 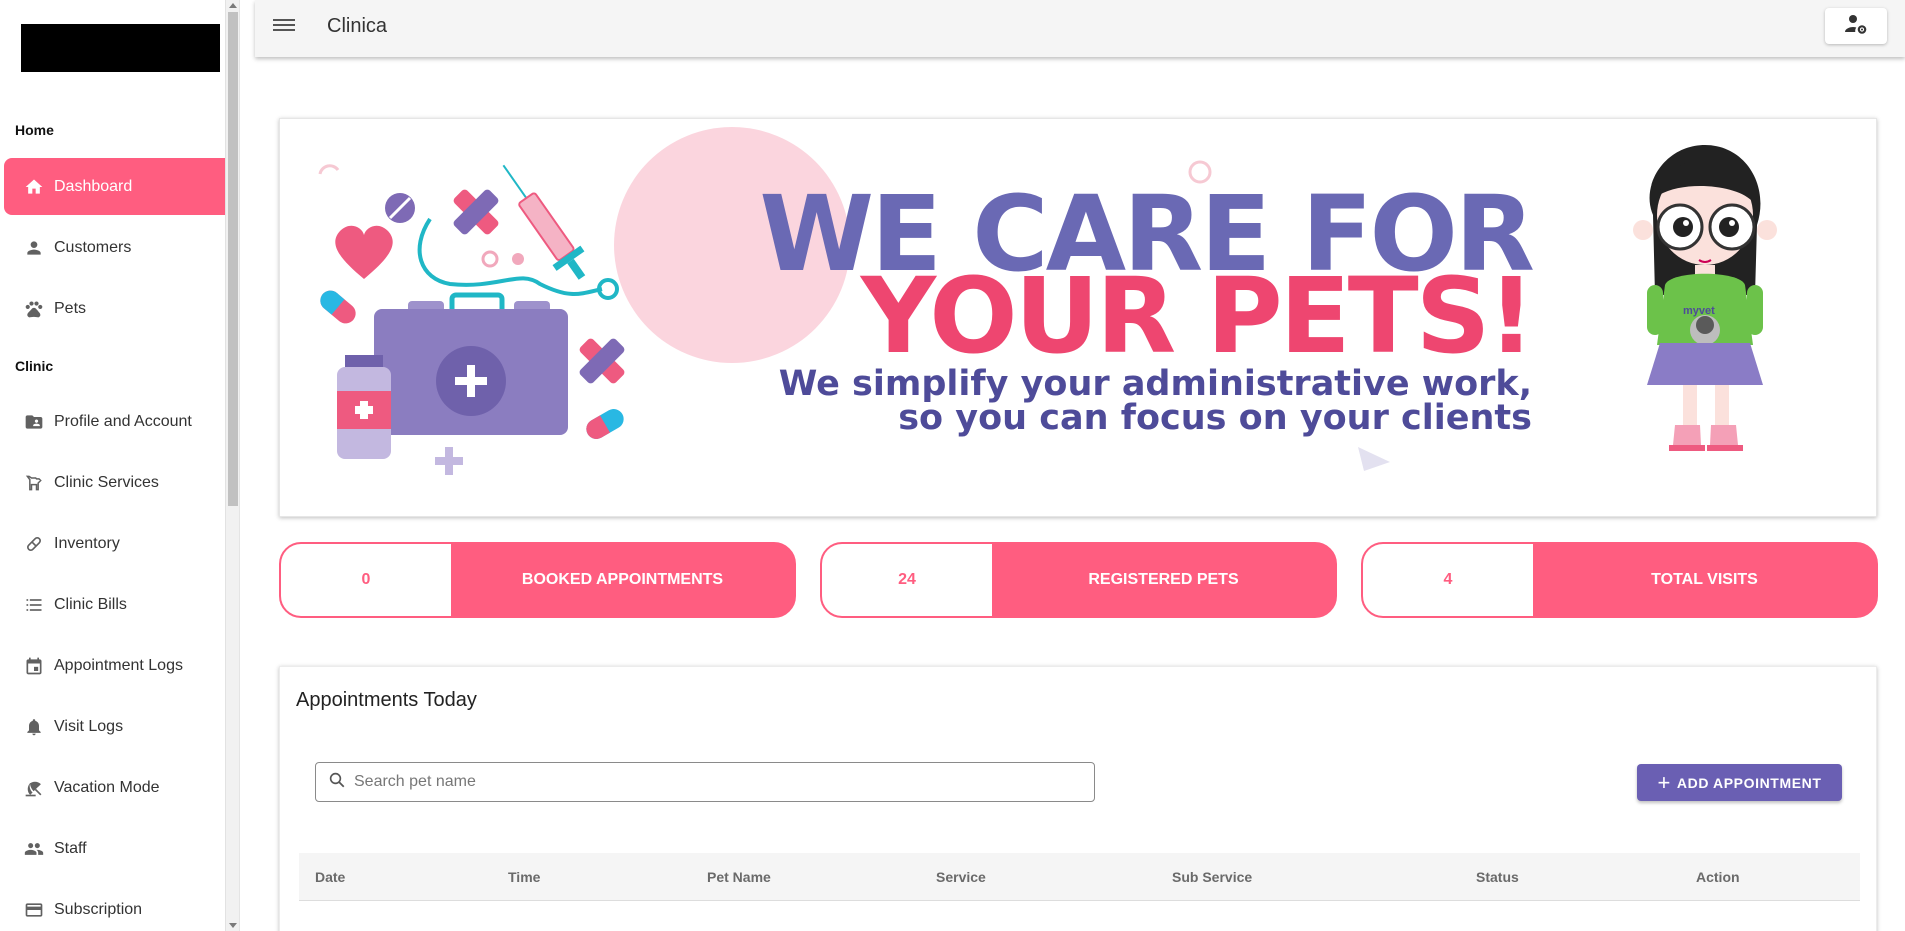 What do you see at coordinates (1619, 580) in the screenshot?
I see `stat-total-visits: 4 TOTAL VISITS` at bounding box center [1619, 580].